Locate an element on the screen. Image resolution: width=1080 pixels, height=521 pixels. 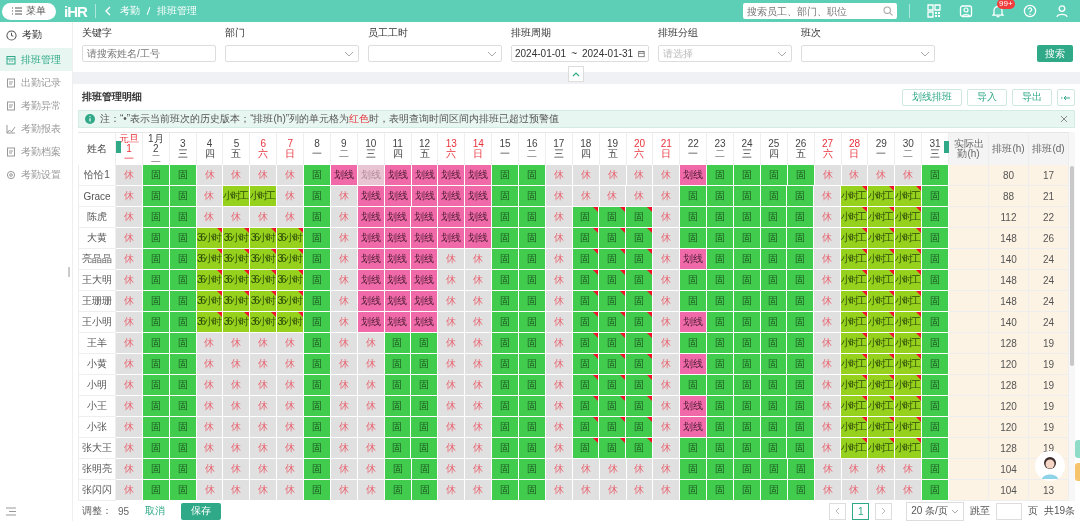
avatar-icon is located at coordinates (1050, 466).